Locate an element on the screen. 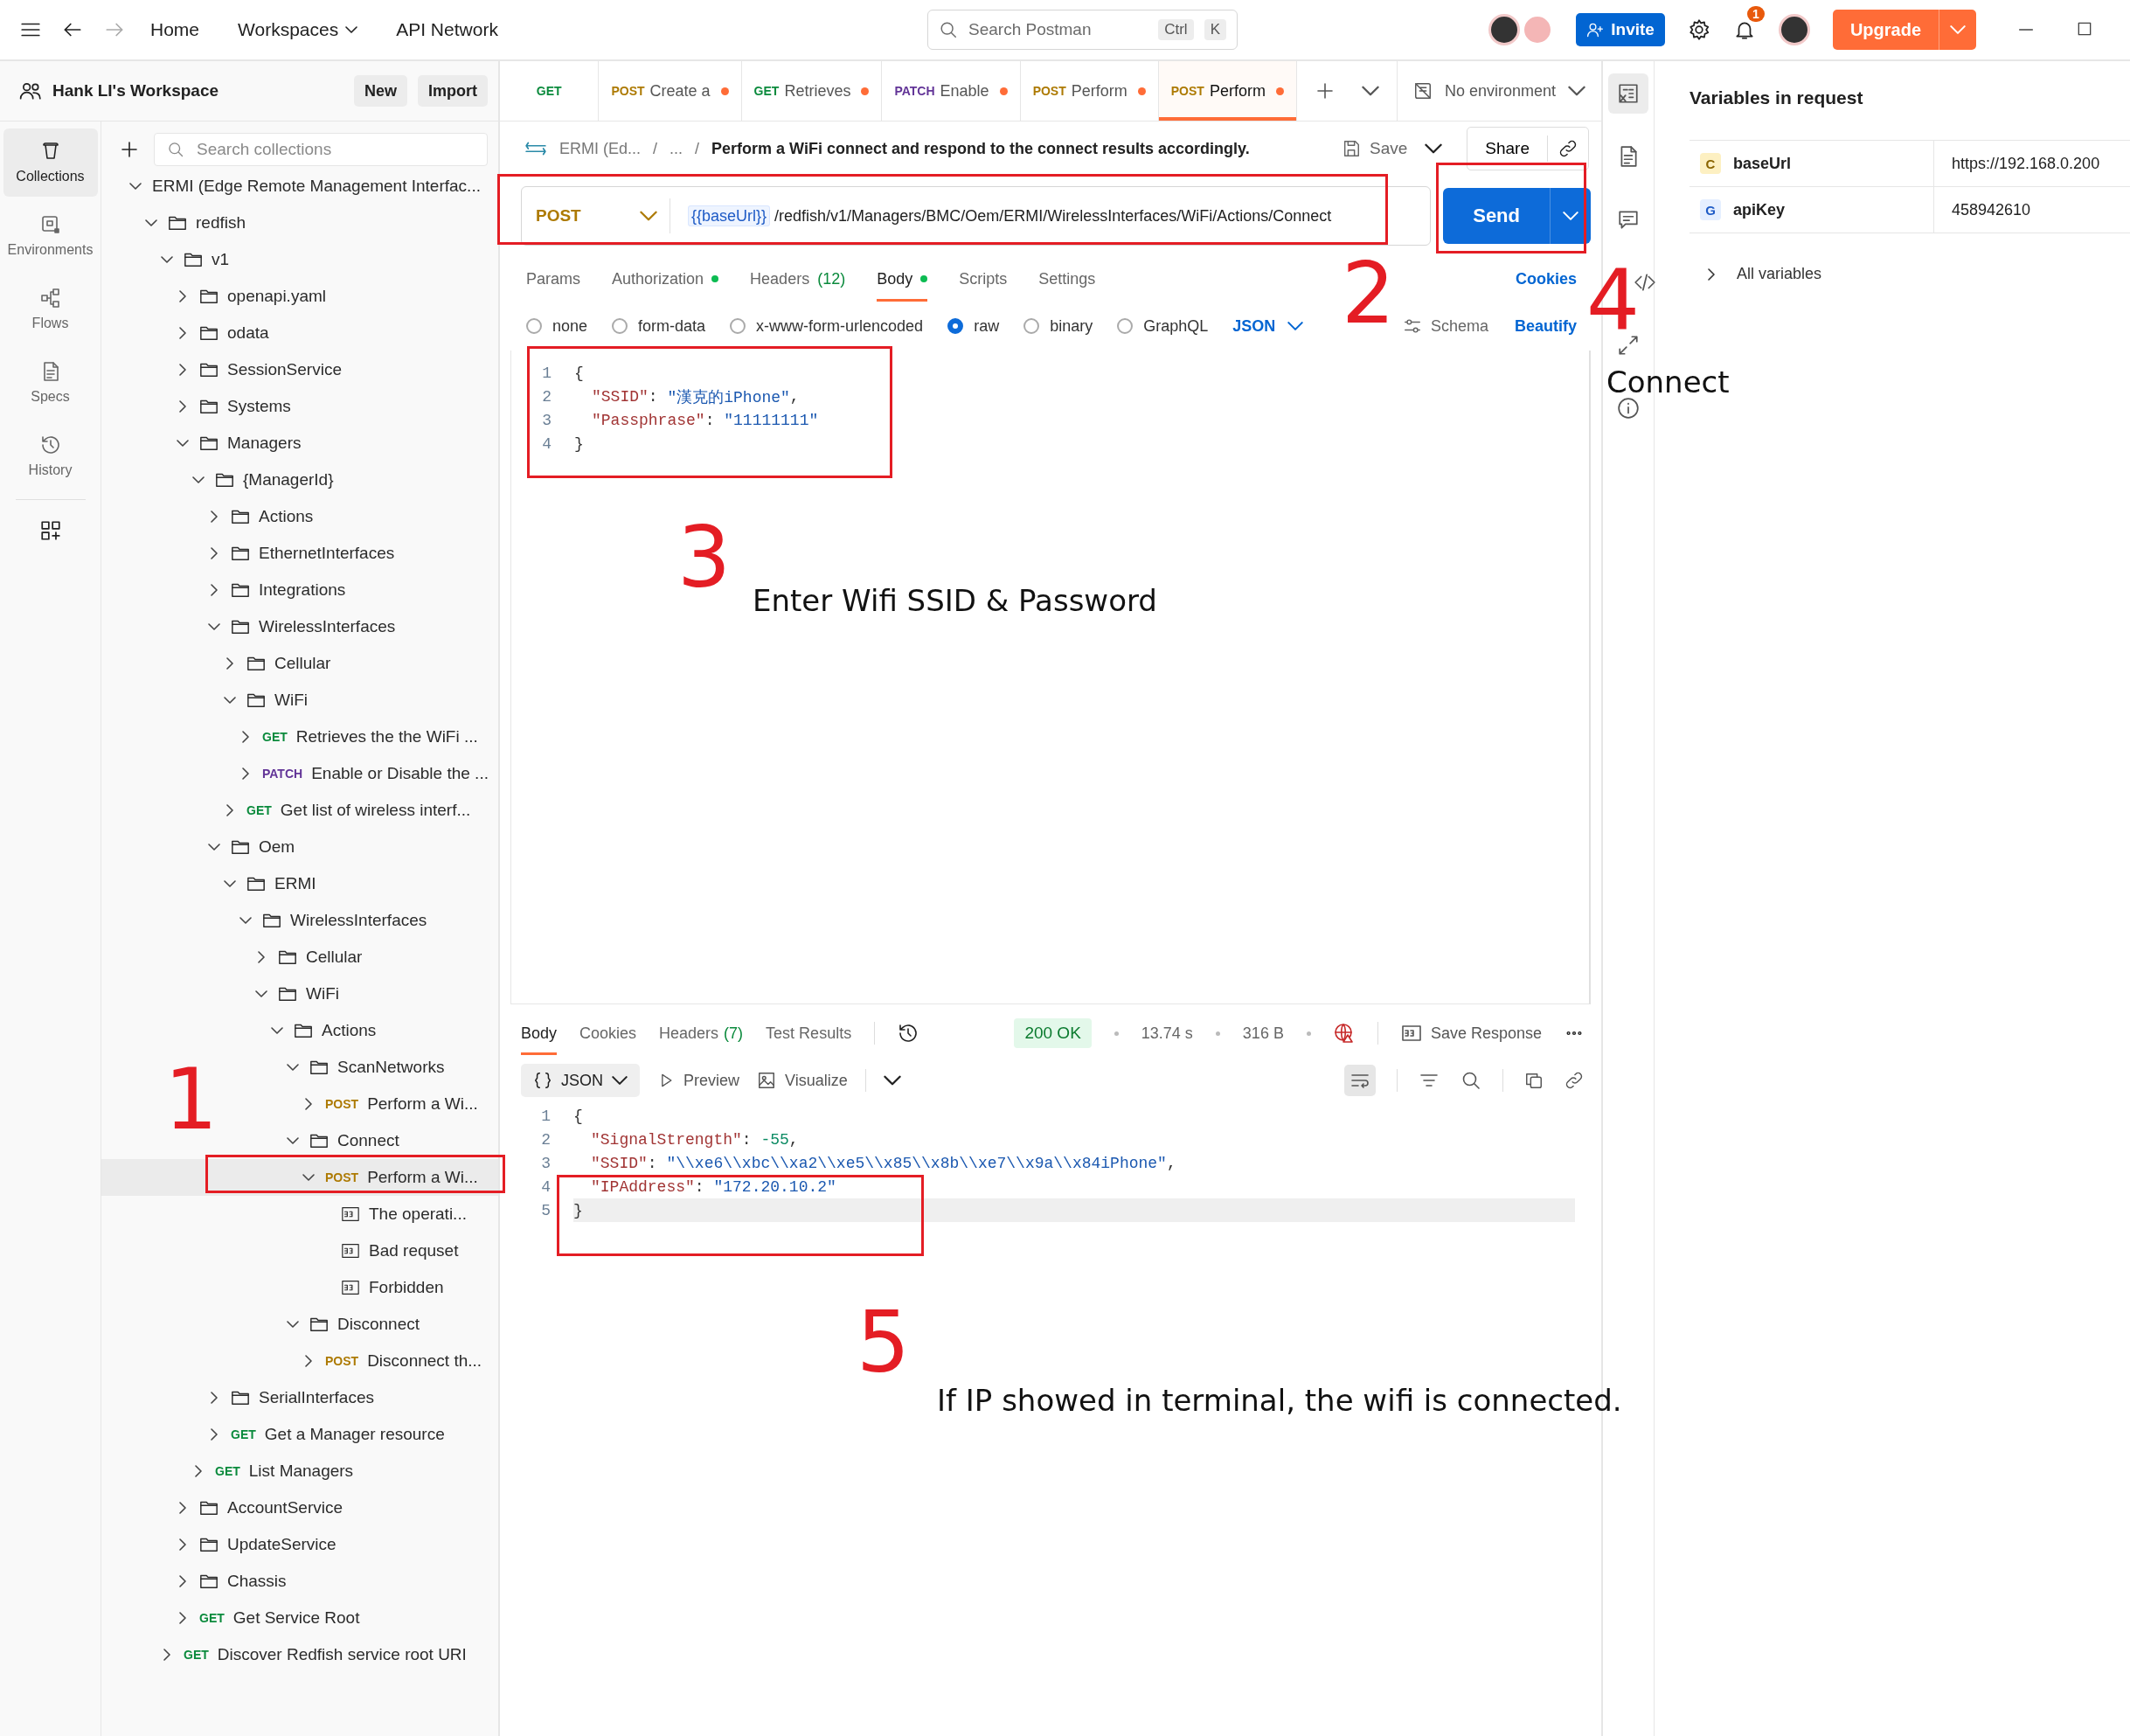  nav-link: Workspaces is located at coordinates (298, 30).